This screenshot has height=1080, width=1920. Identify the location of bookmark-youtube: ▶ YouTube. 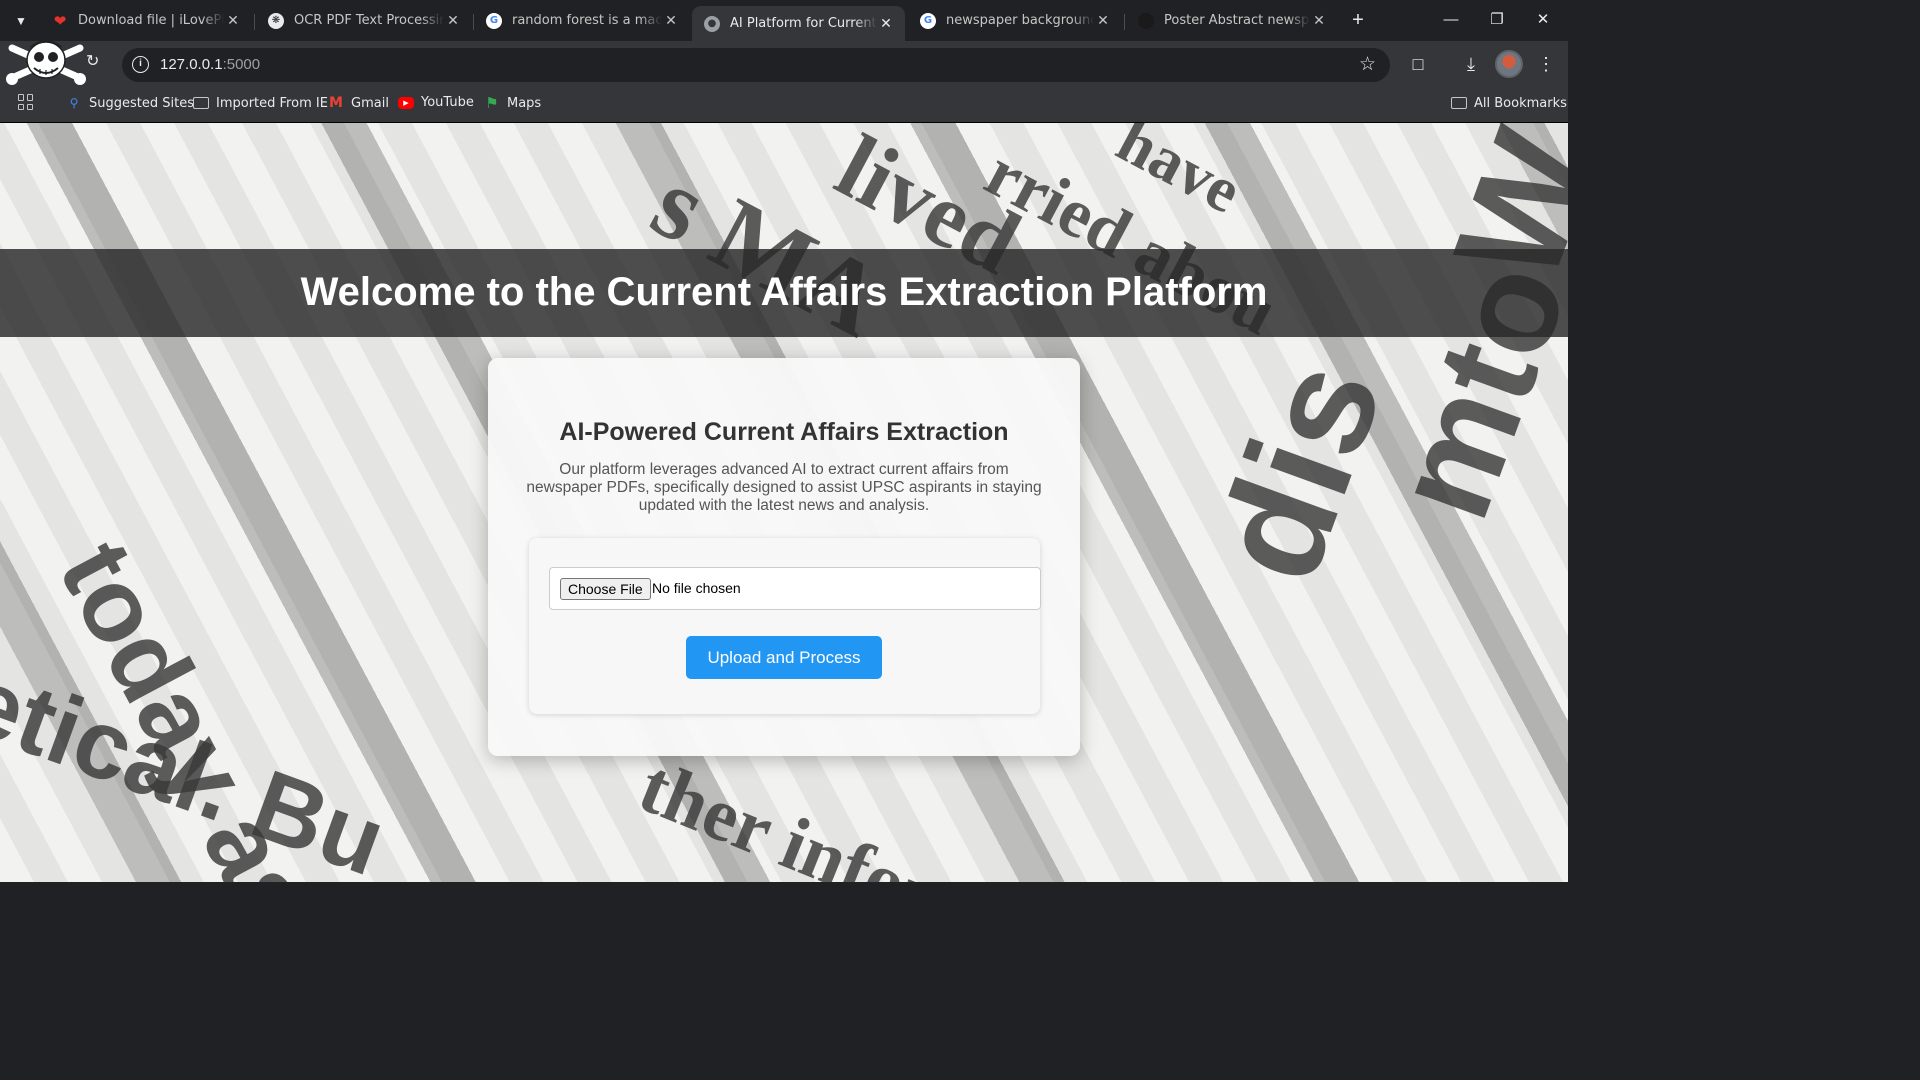
(436, 102).